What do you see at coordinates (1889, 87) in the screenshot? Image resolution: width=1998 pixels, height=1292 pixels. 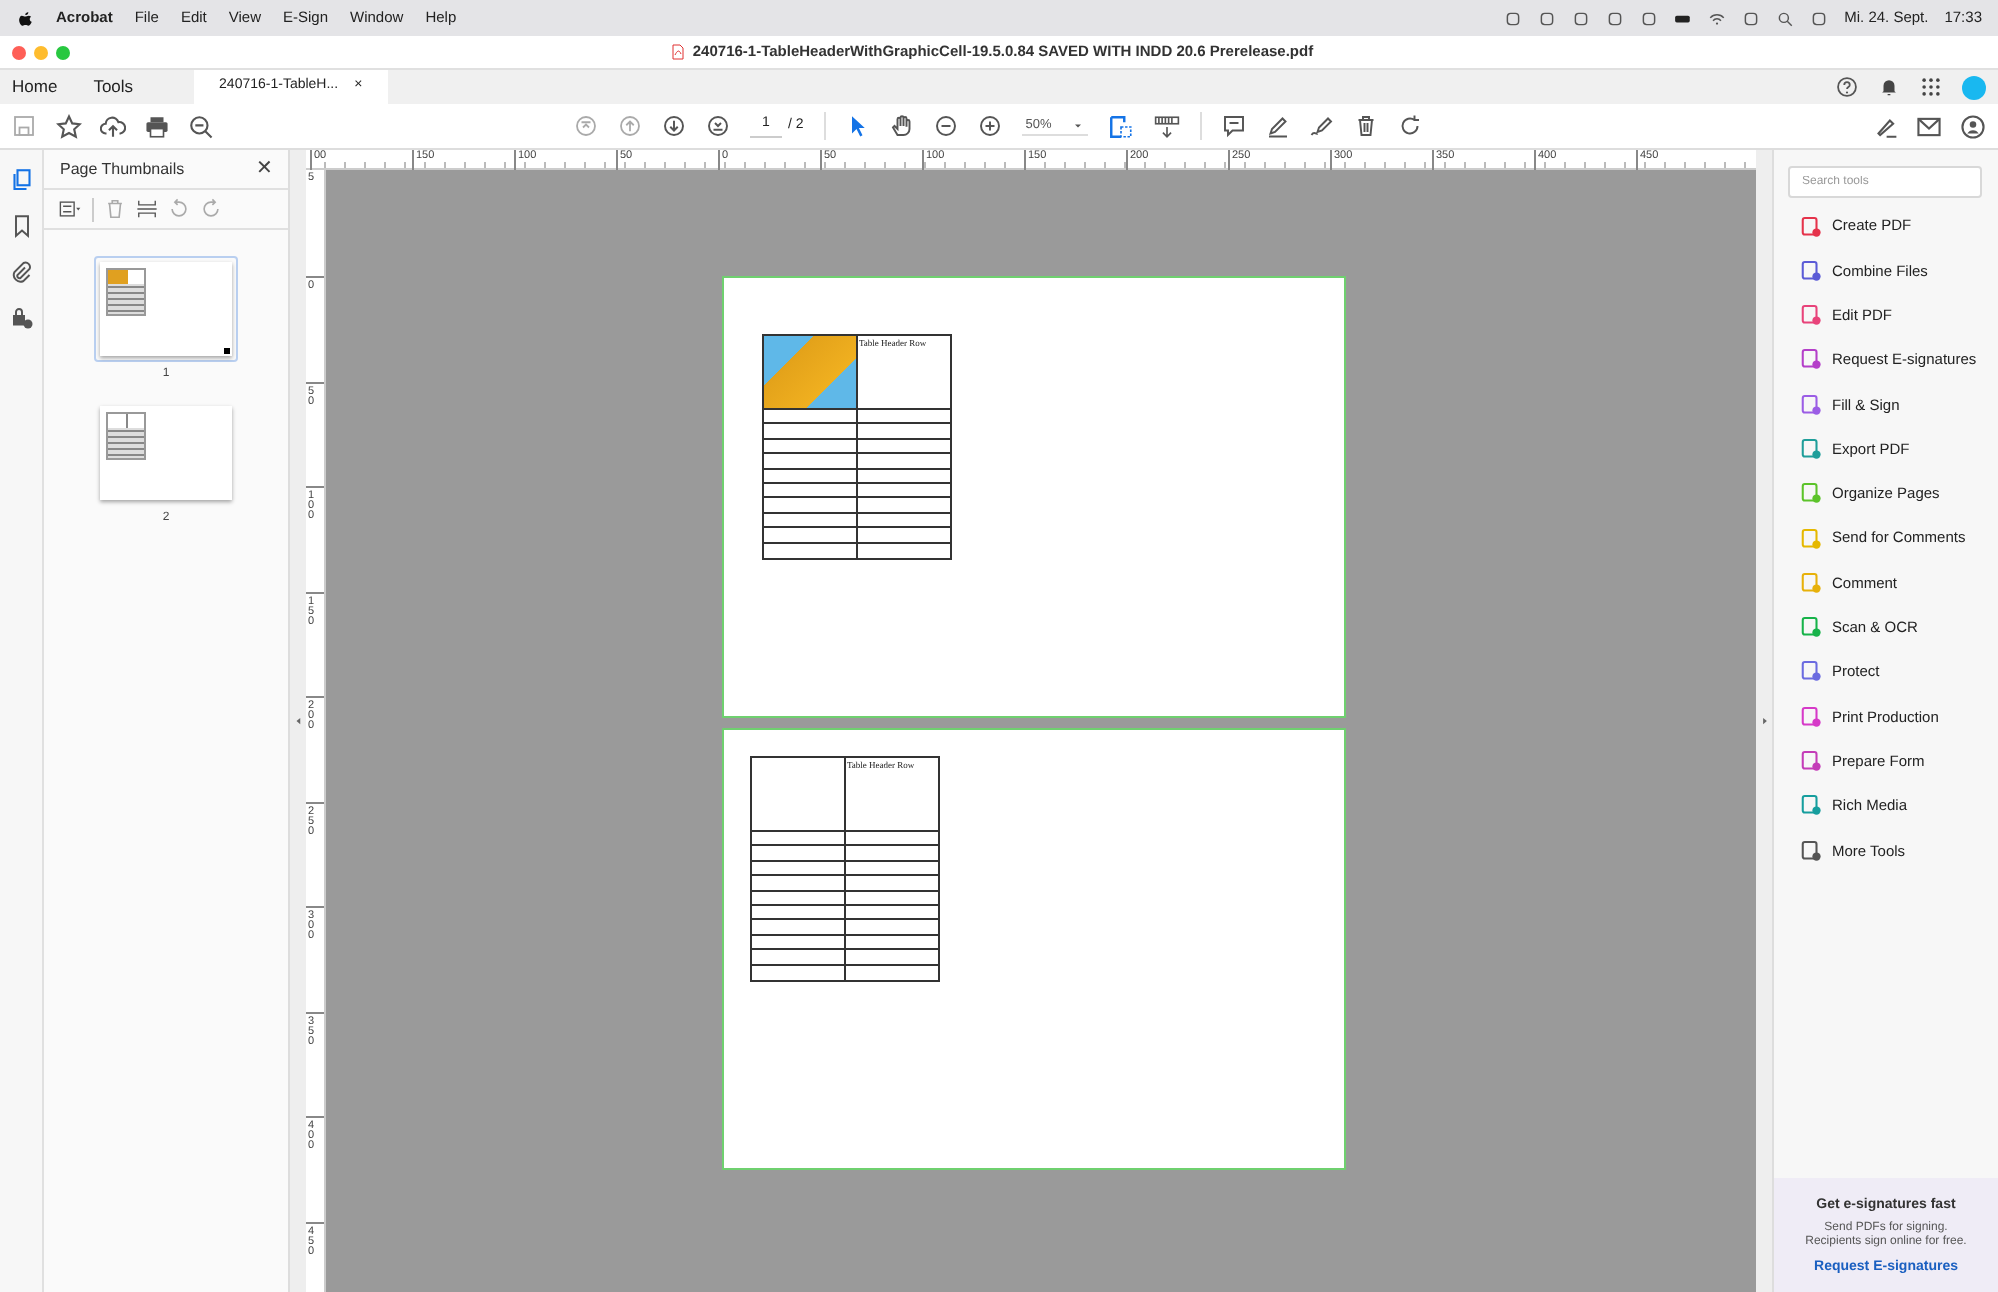 I see `bell-icon` at bounding box center [1889, 87].